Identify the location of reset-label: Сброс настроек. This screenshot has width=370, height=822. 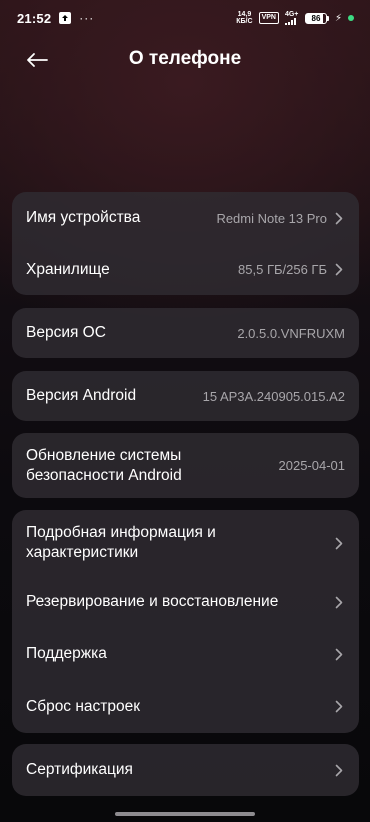
(83, 706).